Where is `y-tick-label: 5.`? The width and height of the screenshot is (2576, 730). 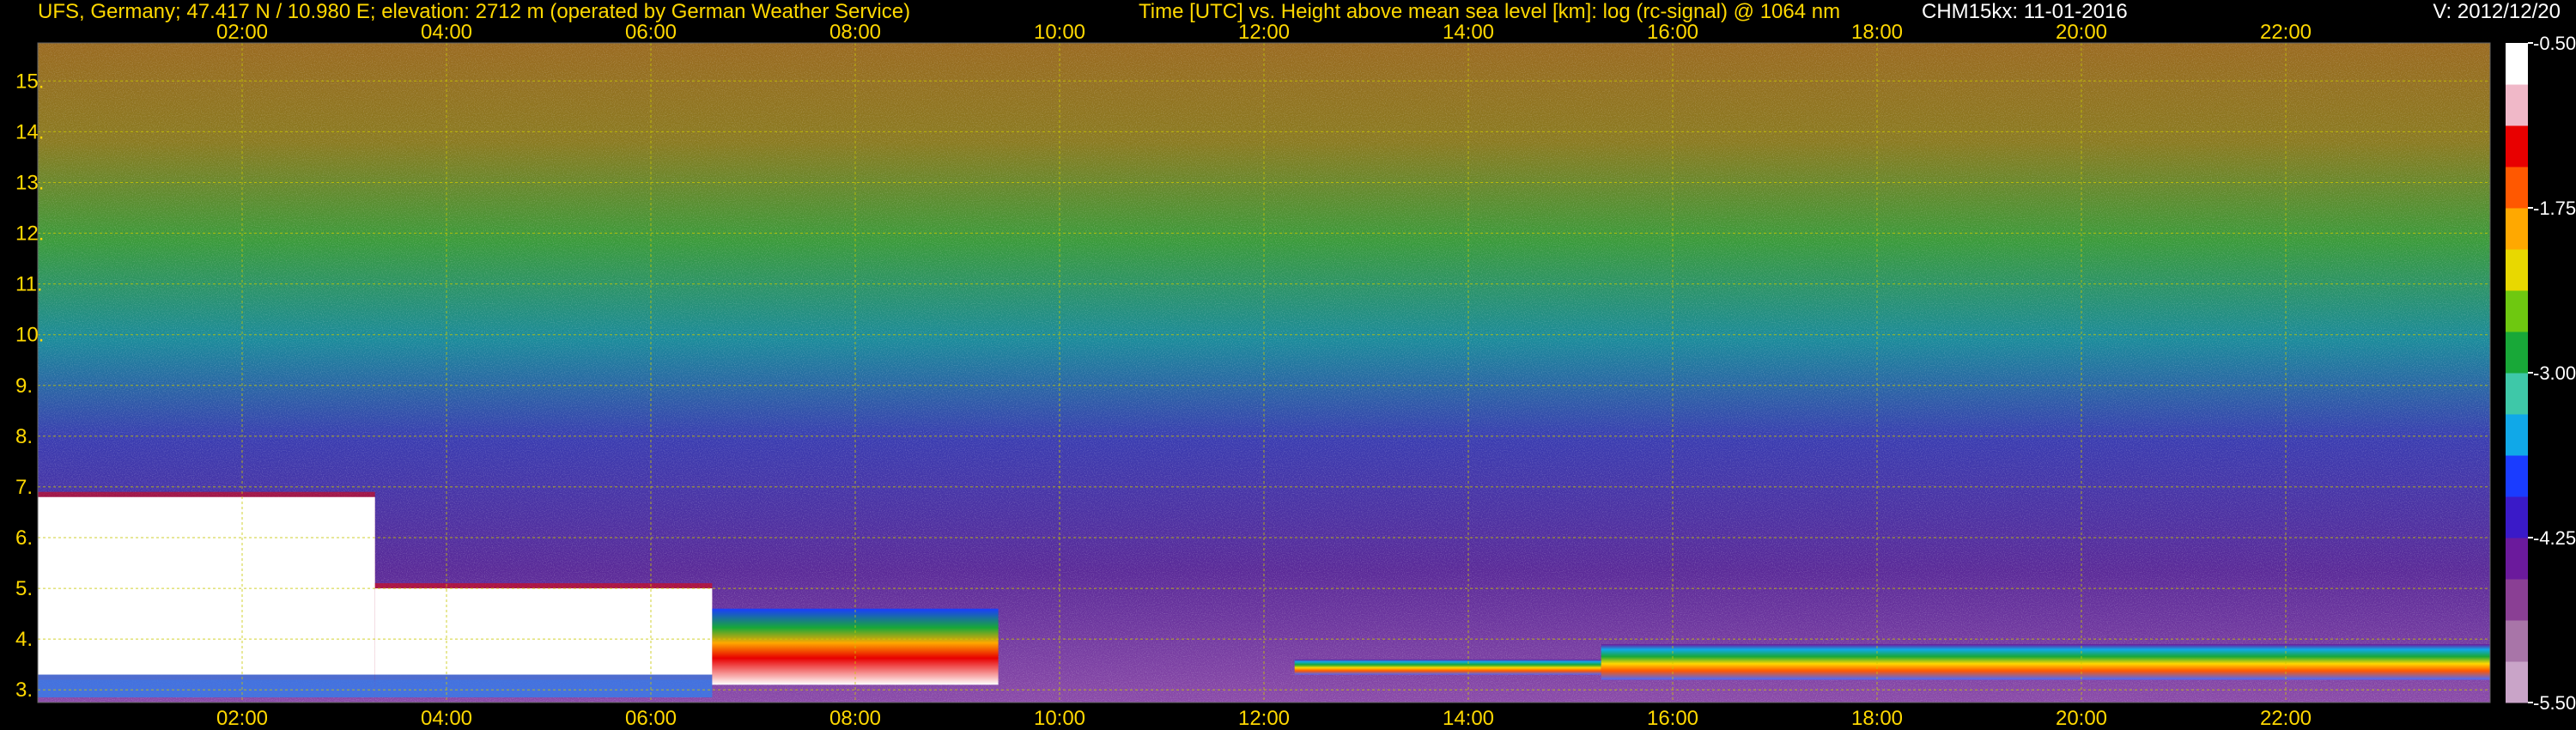
y-tick-label: 5. is located at coordinates (24, 588).